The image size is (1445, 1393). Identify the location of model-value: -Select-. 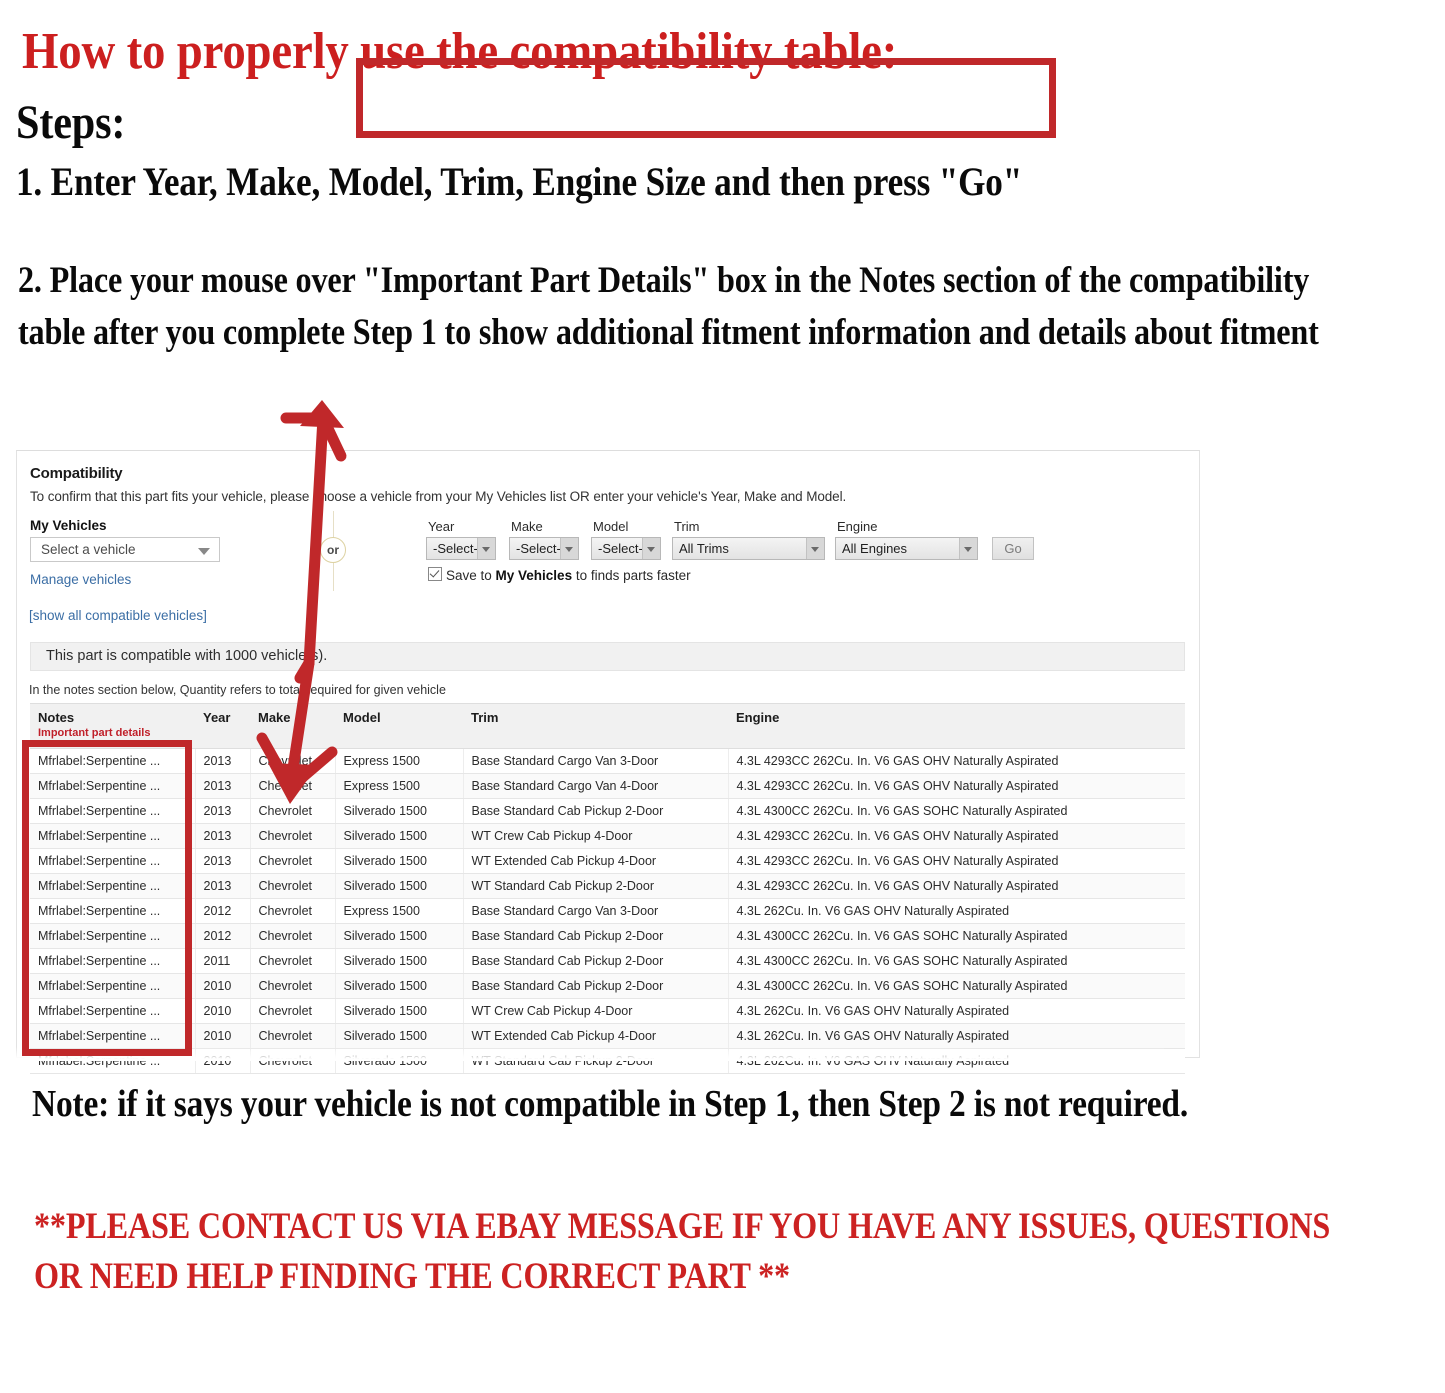
(620, 548).